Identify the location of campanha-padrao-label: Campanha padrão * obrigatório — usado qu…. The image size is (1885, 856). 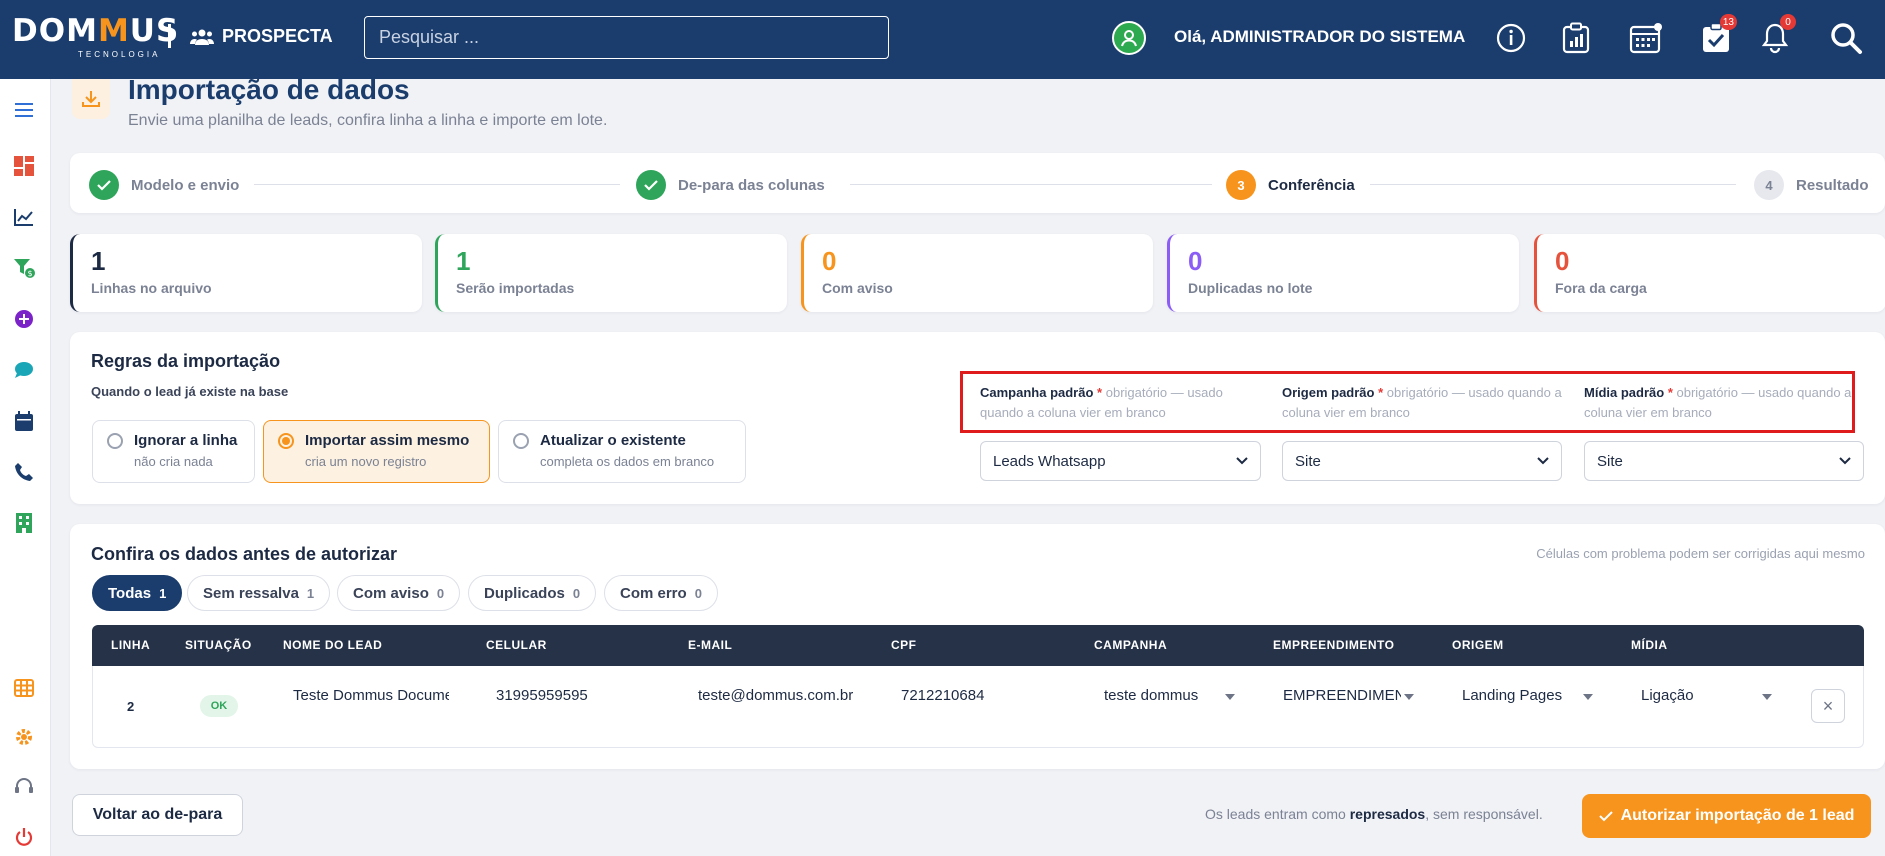
(1101, 402).